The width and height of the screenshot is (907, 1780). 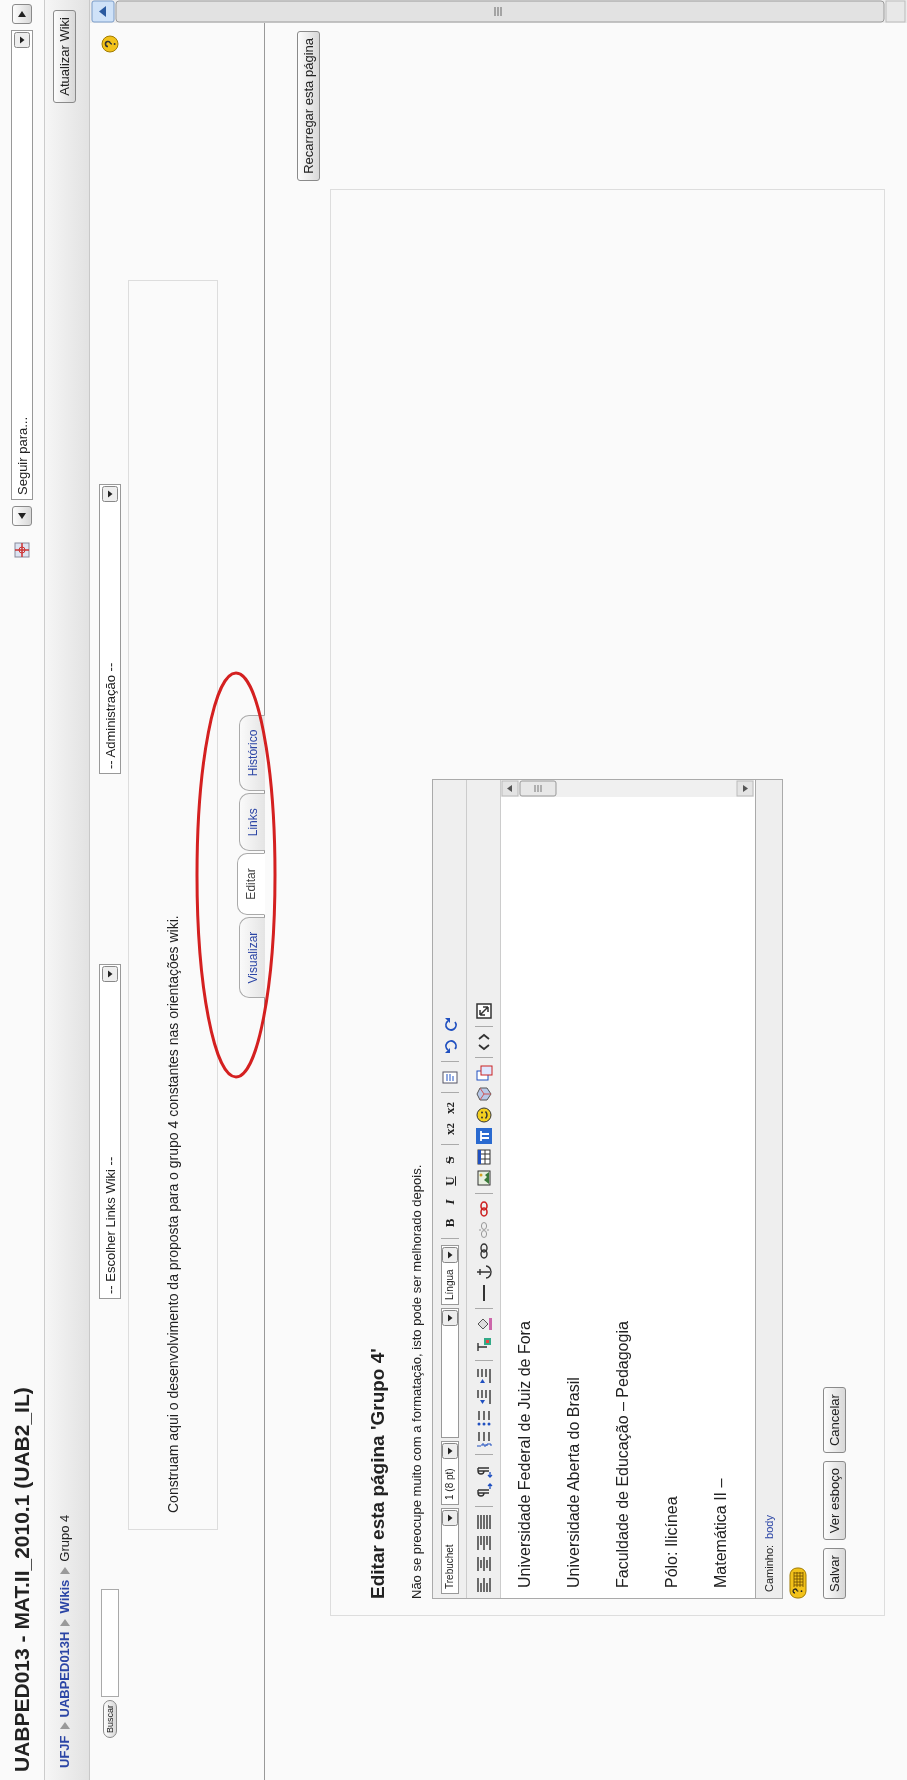 I want to click on cancel-button: Cancelar, so click(x=834, y=1420).